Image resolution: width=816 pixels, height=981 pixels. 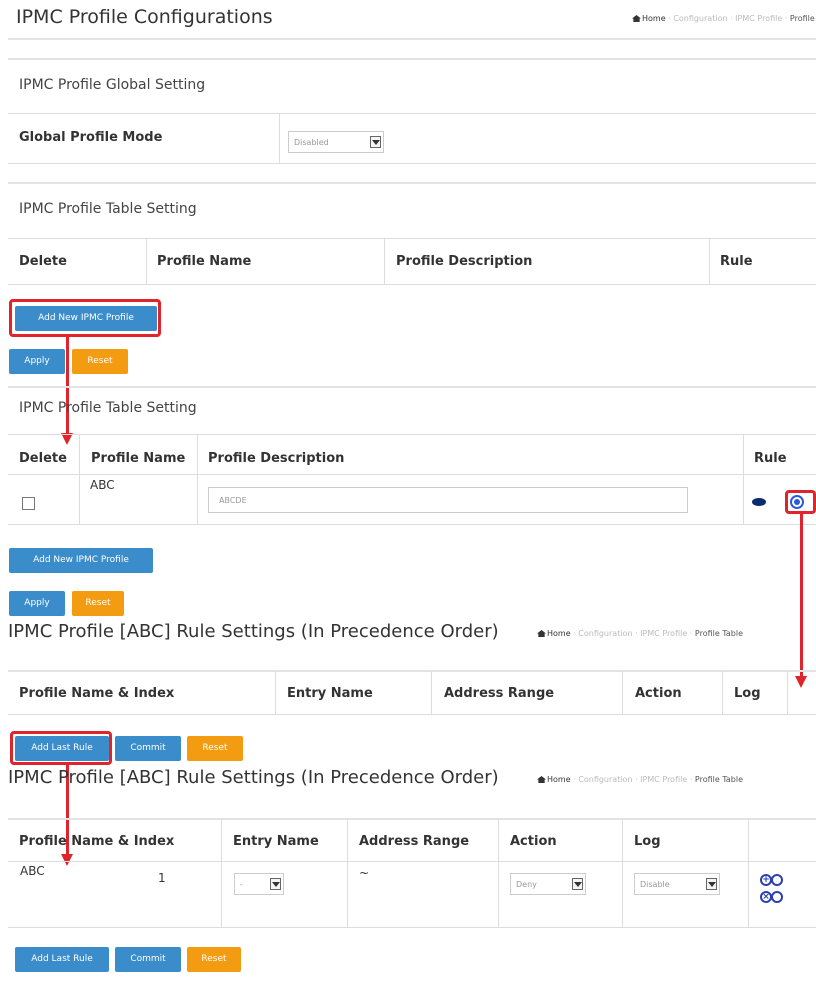 I want to click on rule-profile-name: ABC, so click(x=32, y=871).